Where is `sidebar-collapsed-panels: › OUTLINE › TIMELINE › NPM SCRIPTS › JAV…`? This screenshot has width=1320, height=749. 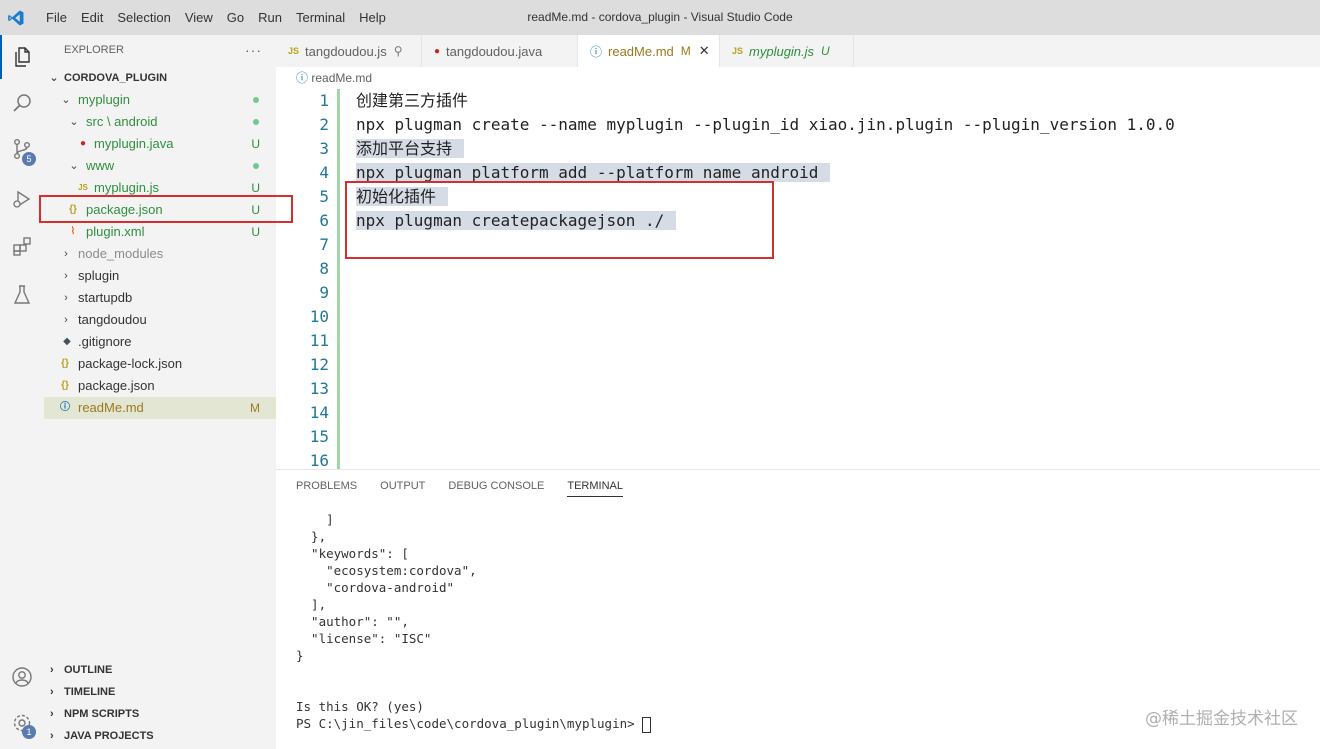 sidebar-collapsed-panels: › OUTLINE › TIMELINE › NPM SCRIPTS › JAV… is located at coordinates (160, 703).